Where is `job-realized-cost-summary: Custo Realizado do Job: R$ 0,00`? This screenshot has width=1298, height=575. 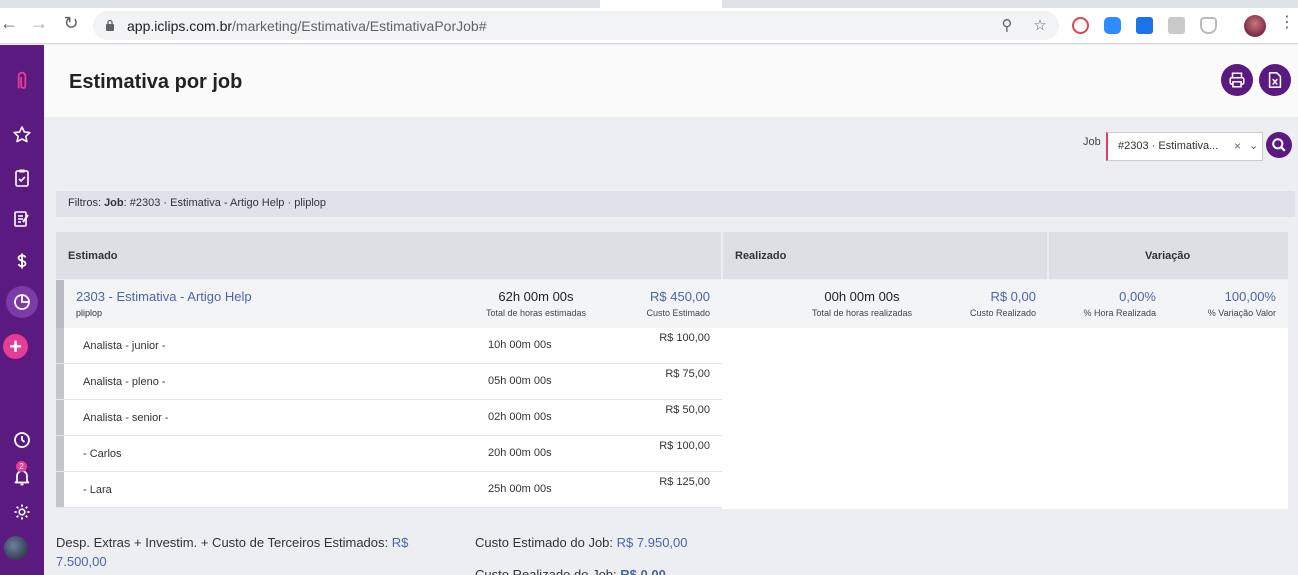 job-realized-cost-summary: Custo Realizado do Job: R$ 0,00 is located at coordinates (570, 571).